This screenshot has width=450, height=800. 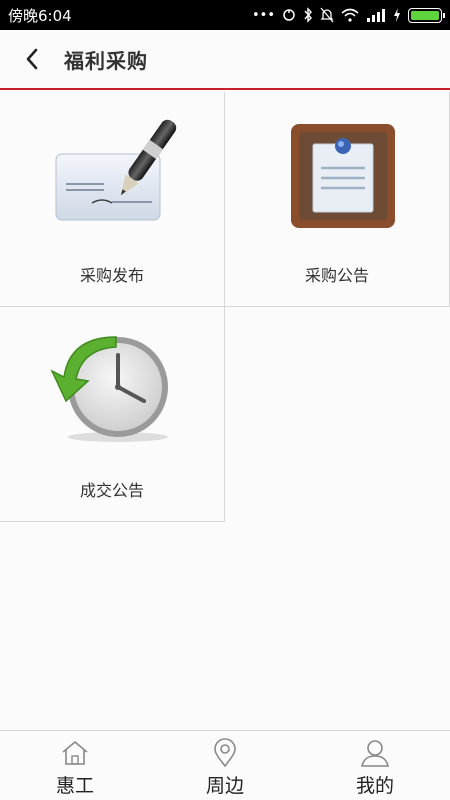 What do you see at coordinates (289, 15) in the screenshot?
I see `sync-icon` at bounding box center [289, 15].